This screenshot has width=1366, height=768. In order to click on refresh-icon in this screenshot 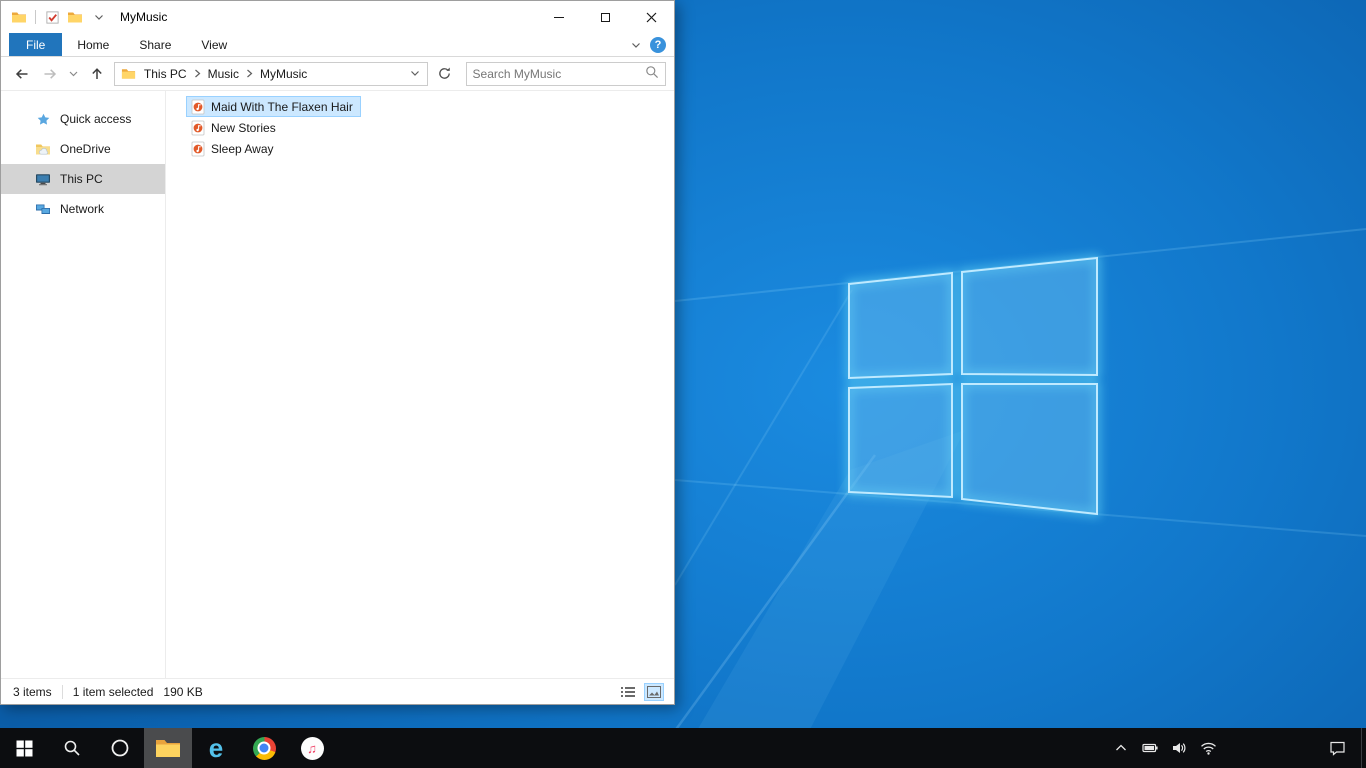, I will do `click(445, 74)`.